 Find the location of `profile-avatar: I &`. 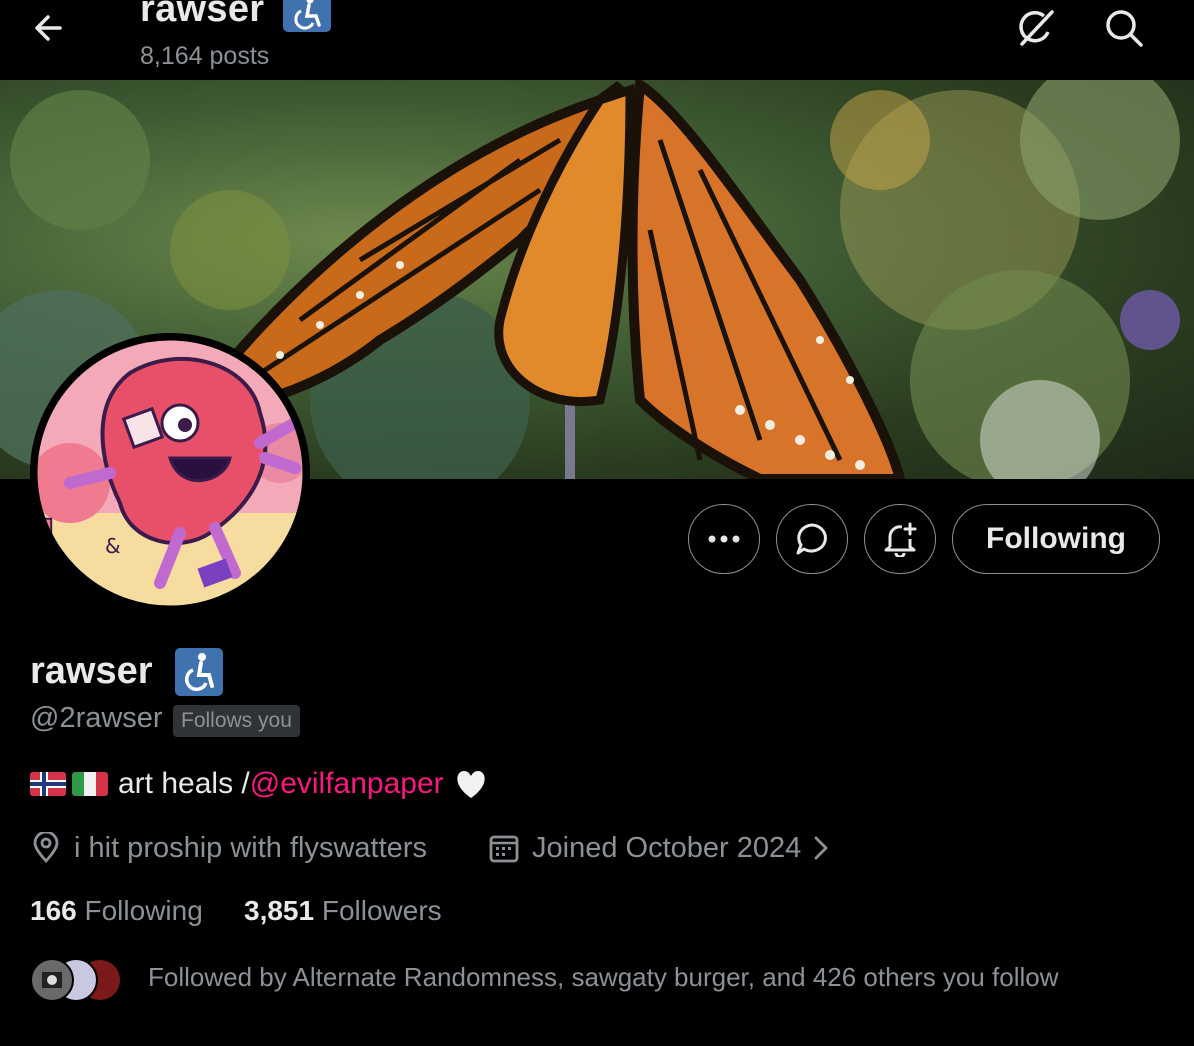

profile-avatar: I & is located at coordinates (170, 473).